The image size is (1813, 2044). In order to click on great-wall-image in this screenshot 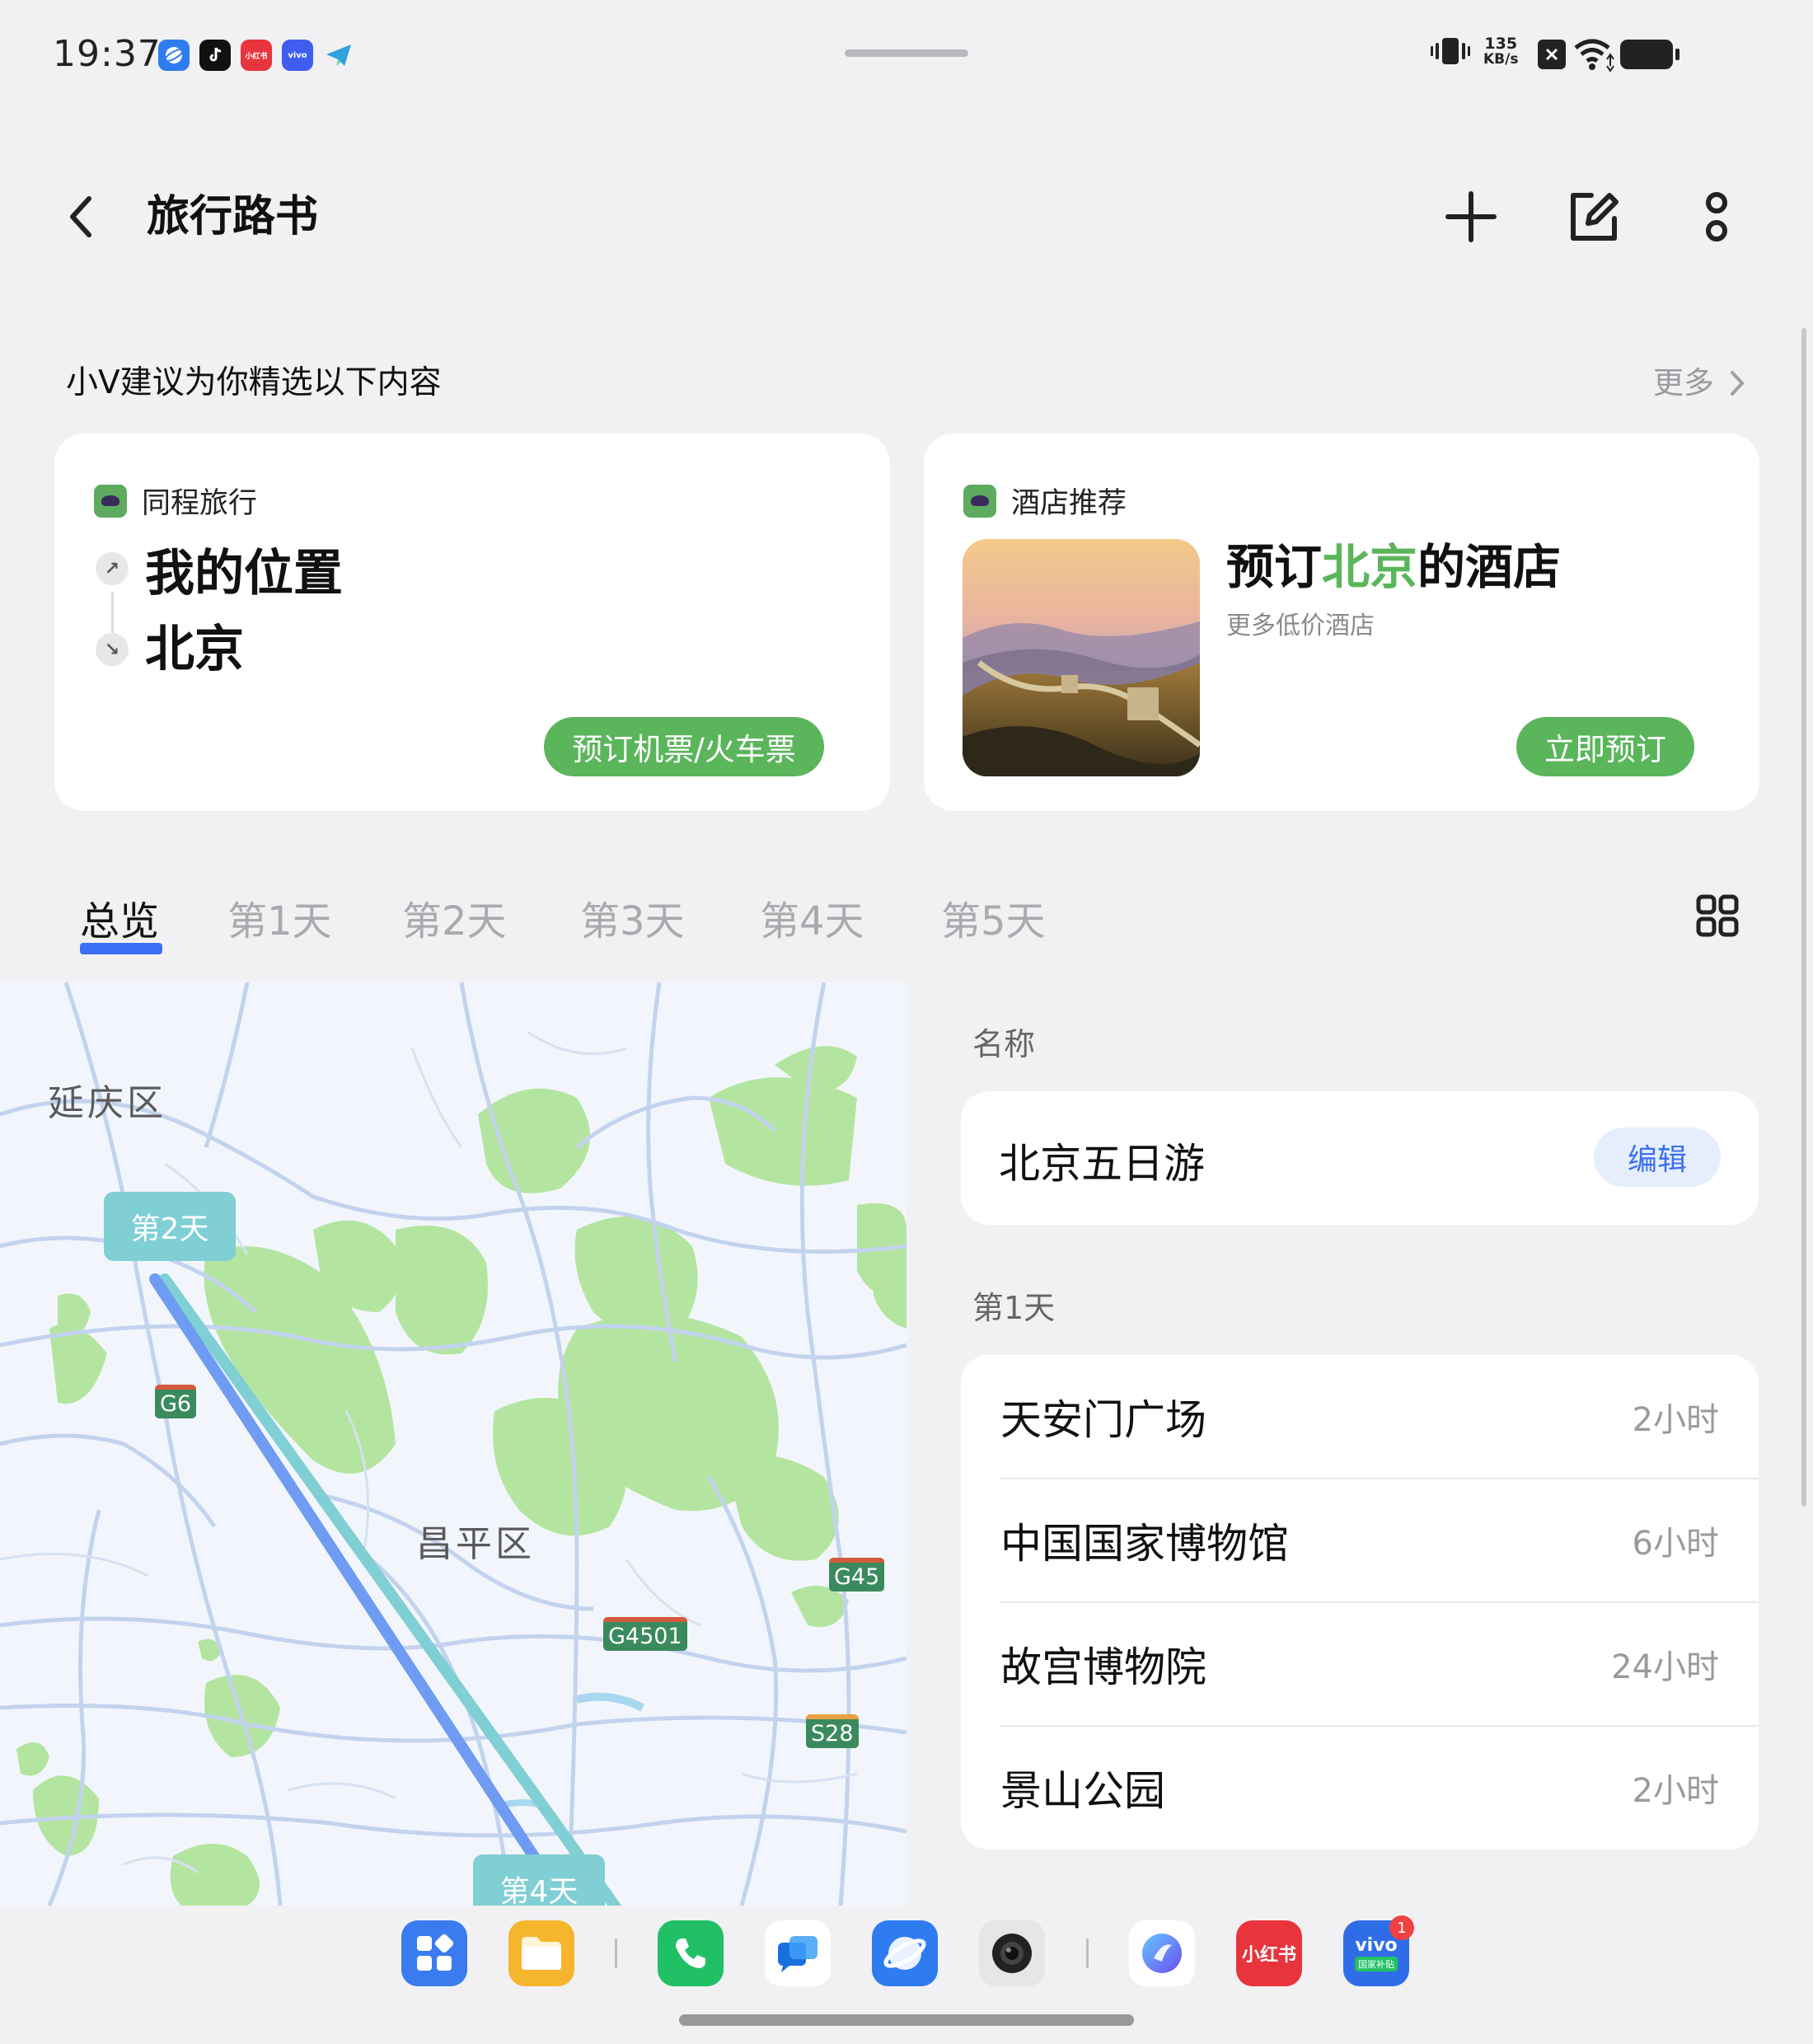, I will do `click(1081, 657)`.